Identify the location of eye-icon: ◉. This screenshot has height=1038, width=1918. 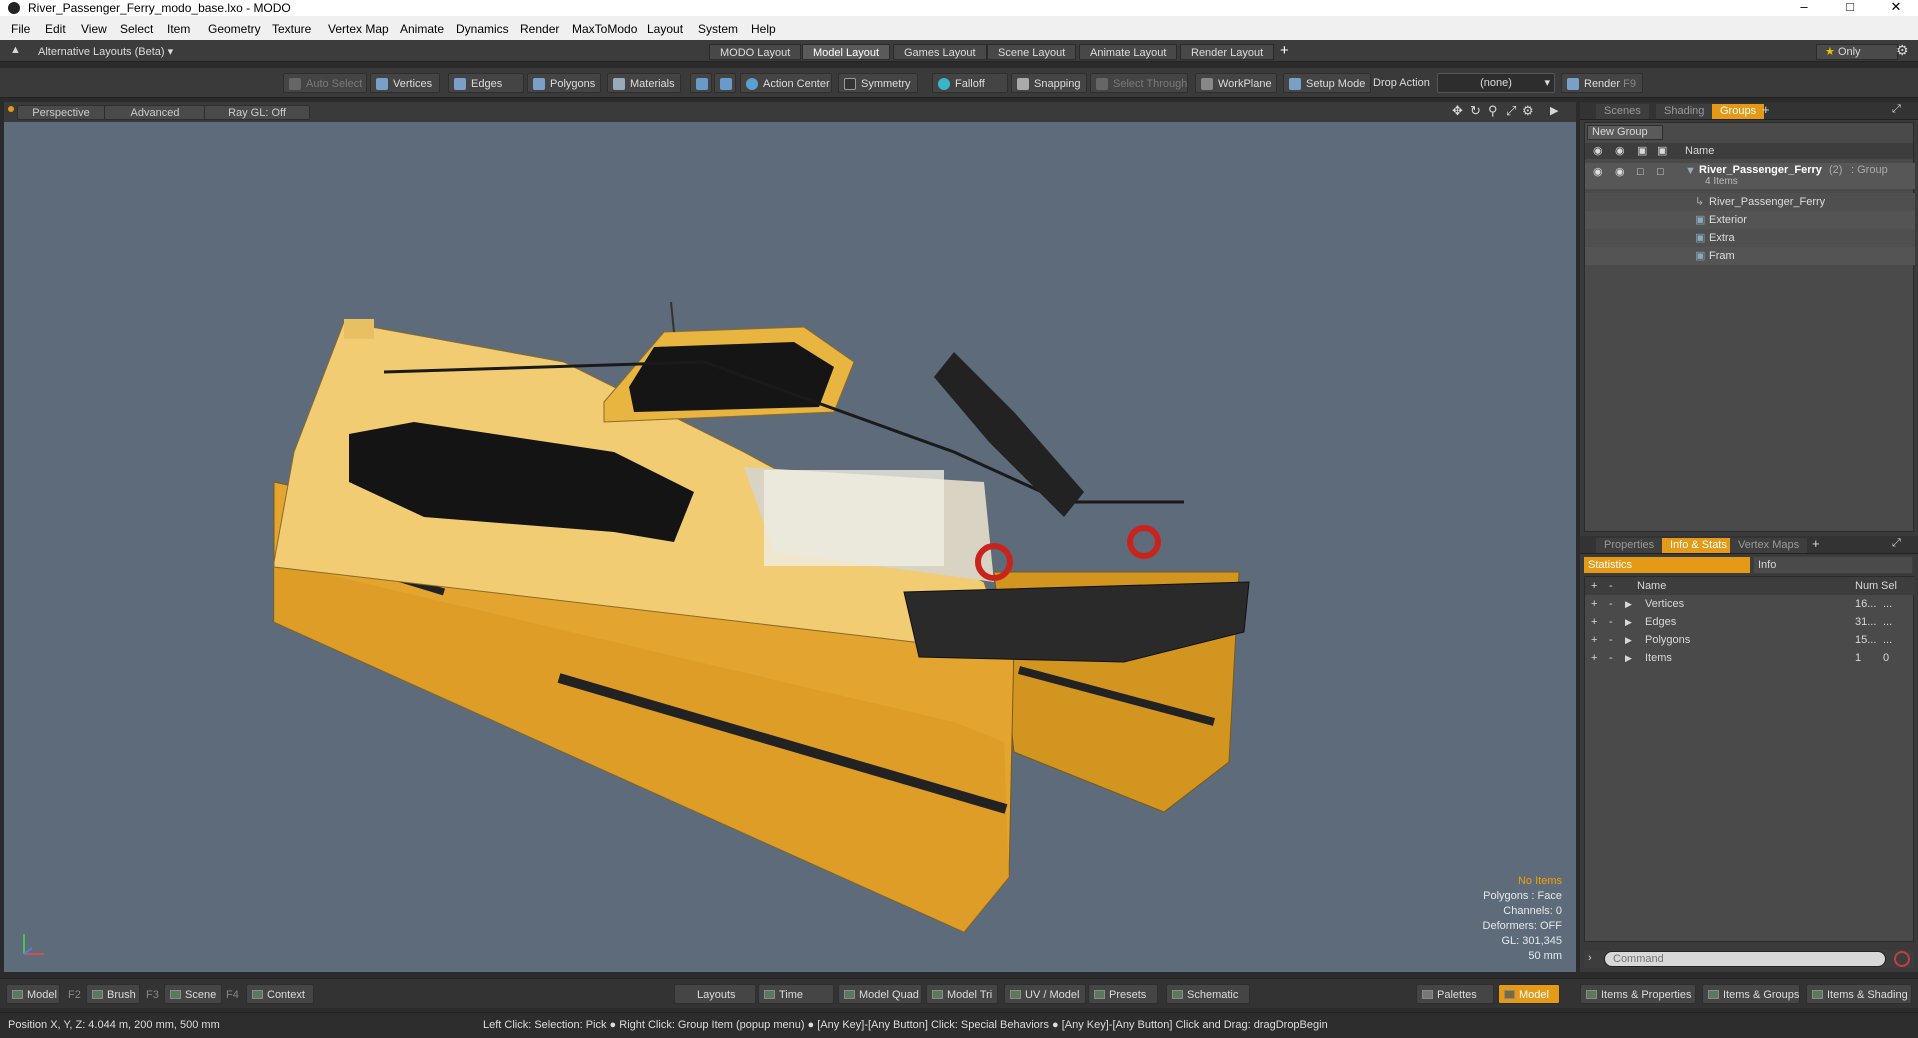
(1598, 172).